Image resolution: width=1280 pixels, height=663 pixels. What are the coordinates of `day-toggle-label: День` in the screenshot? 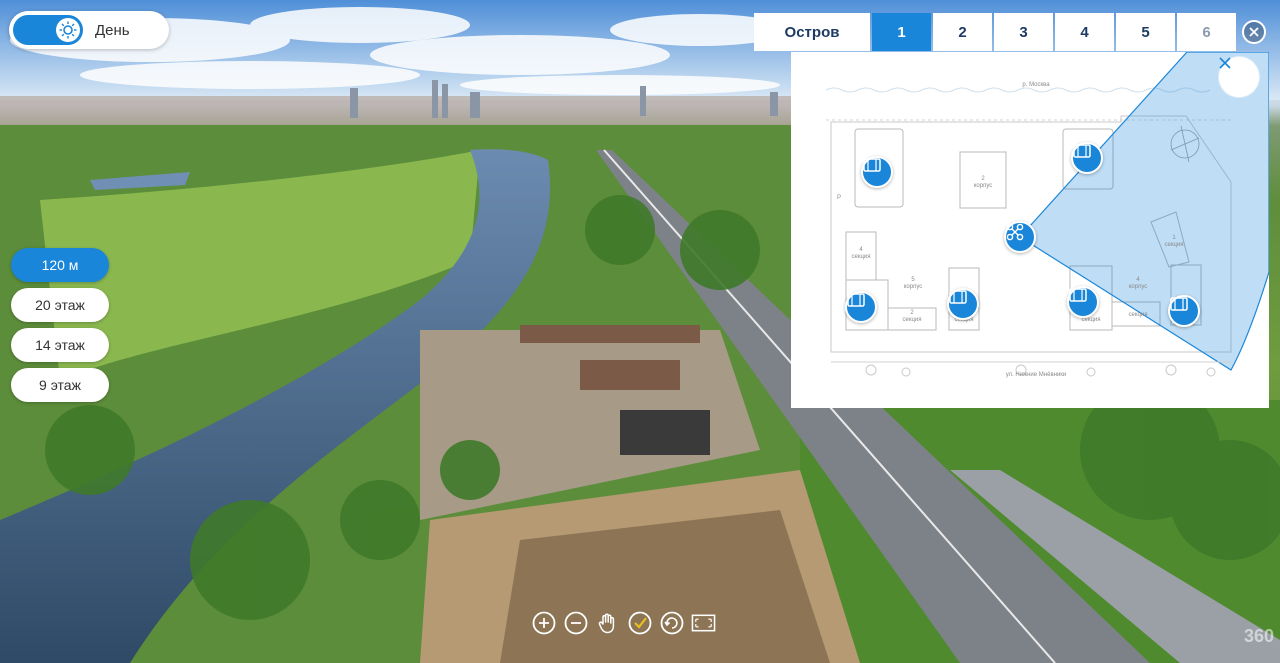 It's located at (112, 30).